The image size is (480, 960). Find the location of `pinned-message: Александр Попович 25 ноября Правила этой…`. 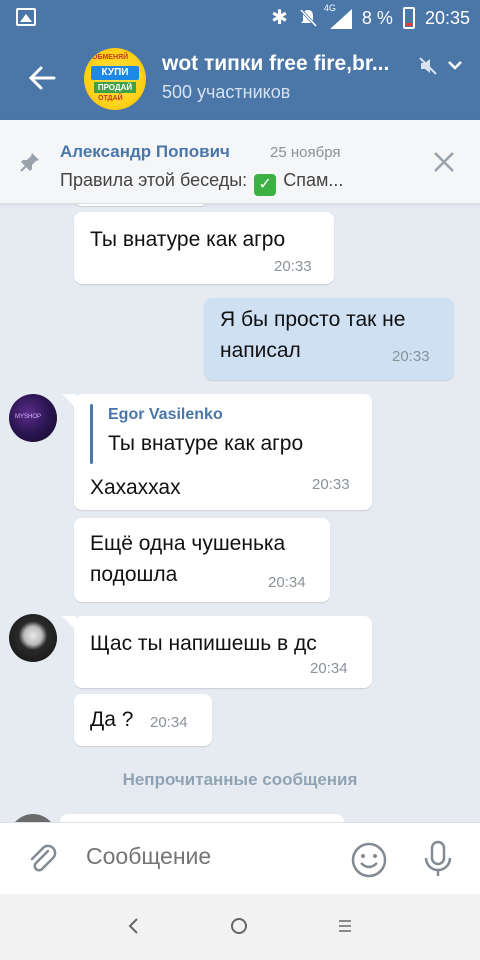

pinned-message: Александр Попович 25 ноября Правила этой… is located at coordinates (240, 162).